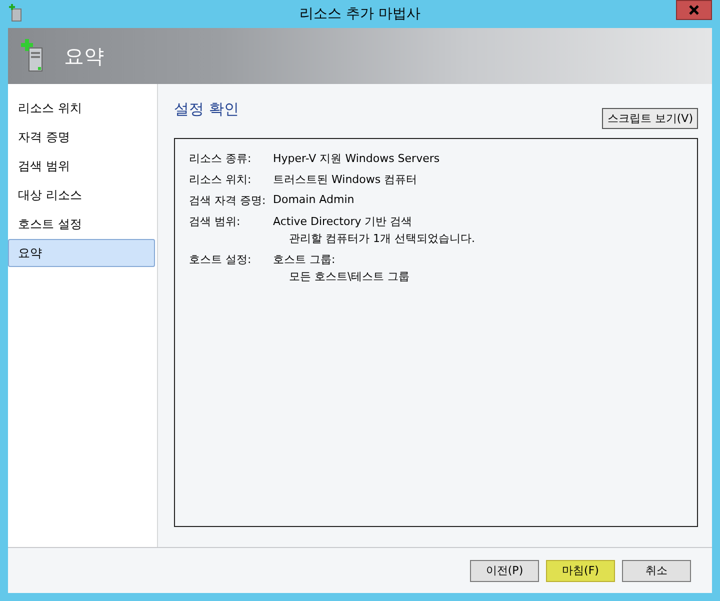 The image size is (720, 601). What do you see at coordinates (81, 195) in the screenshot?
I see `nav-item: 대상 리소스` at bounding box center [81, 195].